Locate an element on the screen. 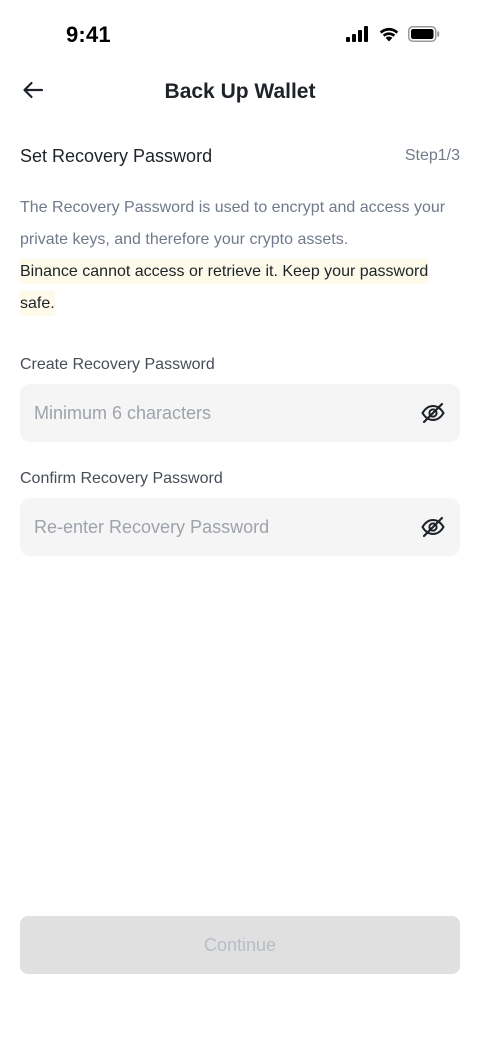 The image size is (480, 1040). confirm-password-input is located at coordinates (219, 527).